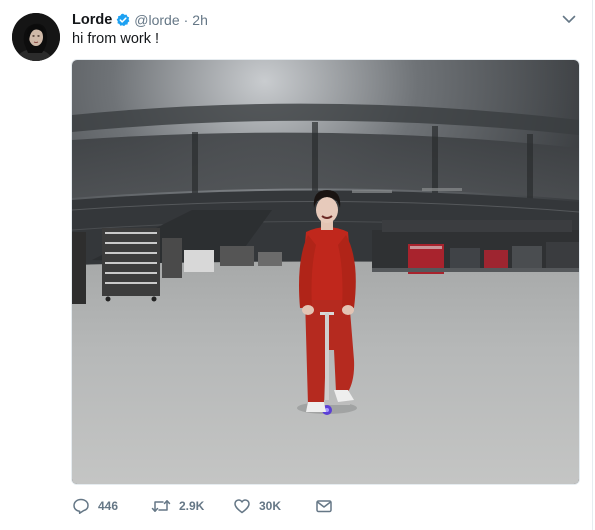  I want to click on reply-count: 446, so click(108, 506).